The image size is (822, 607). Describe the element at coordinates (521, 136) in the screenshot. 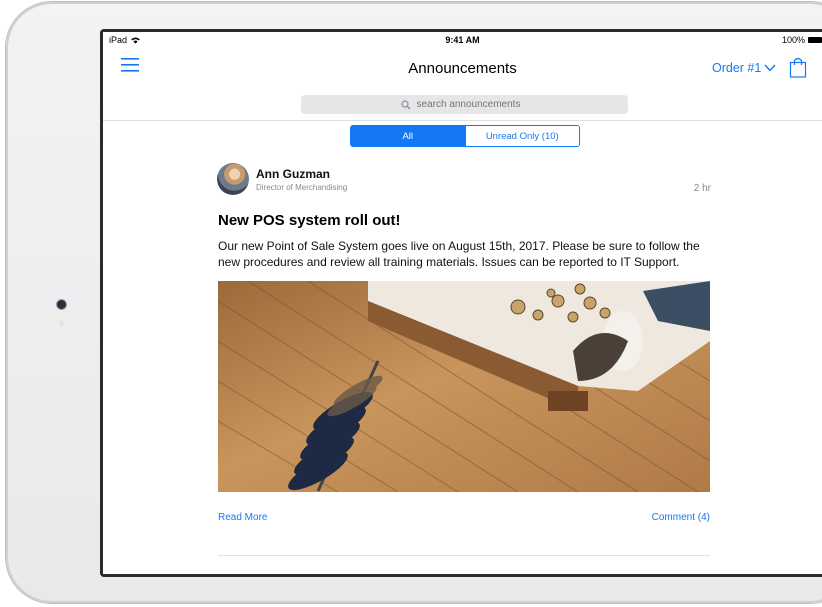

I see `segment-unread: Unread Only (10)` at that location.